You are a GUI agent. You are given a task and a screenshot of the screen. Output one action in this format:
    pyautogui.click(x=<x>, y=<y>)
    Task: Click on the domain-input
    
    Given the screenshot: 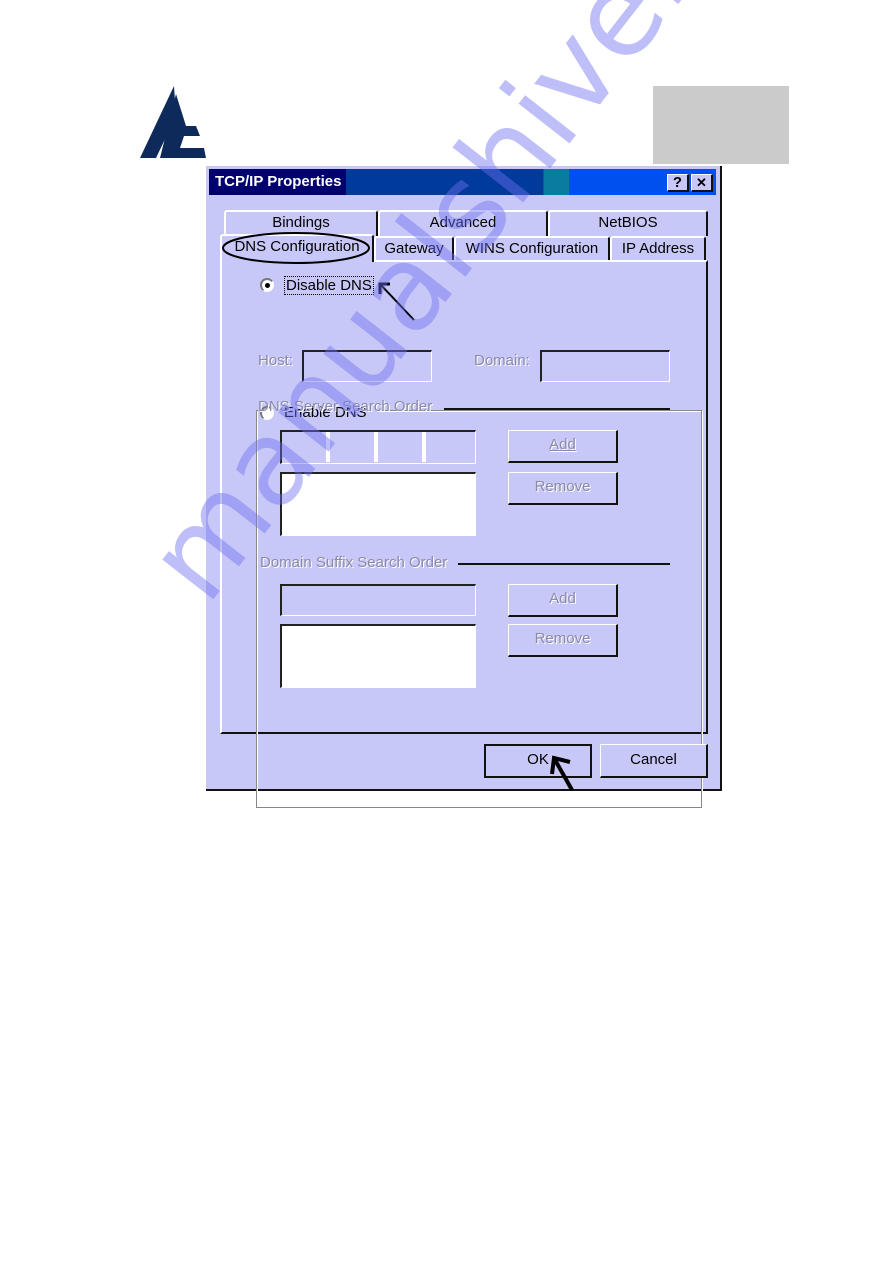 What is the action you would take?
    pyautogui.click(x=605, y=366)
    